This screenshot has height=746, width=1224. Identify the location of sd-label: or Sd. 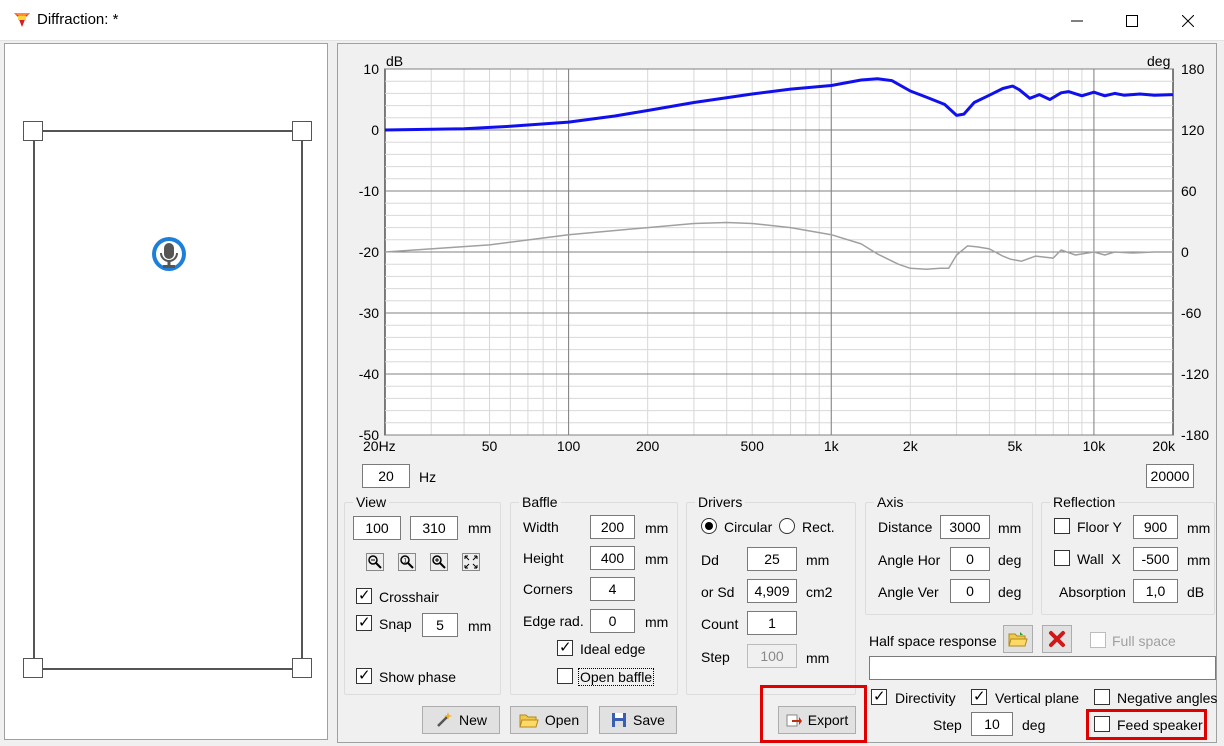
(718, 592).